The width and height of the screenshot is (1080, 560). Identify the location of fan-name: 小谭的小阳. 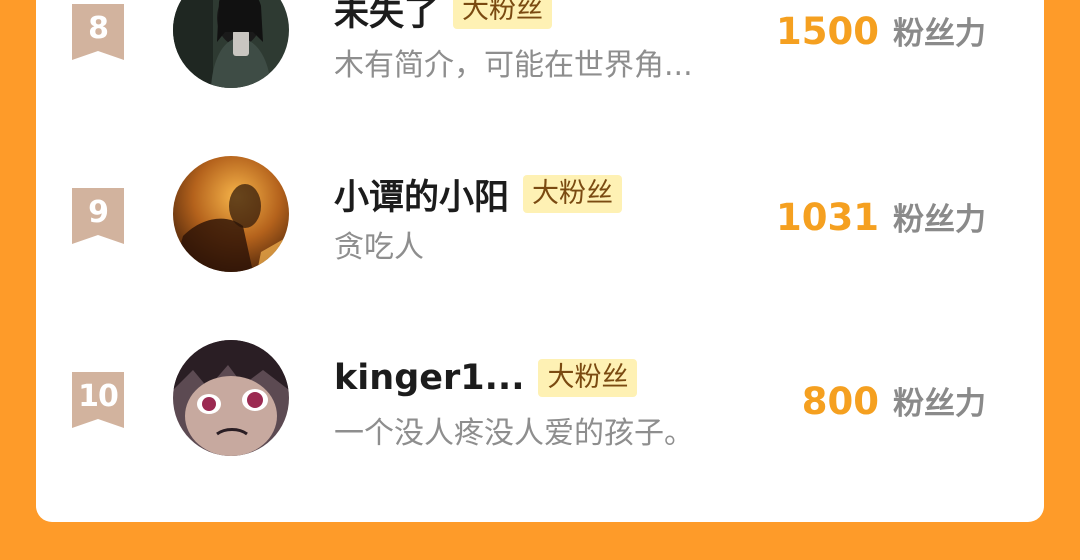
(422, 197).